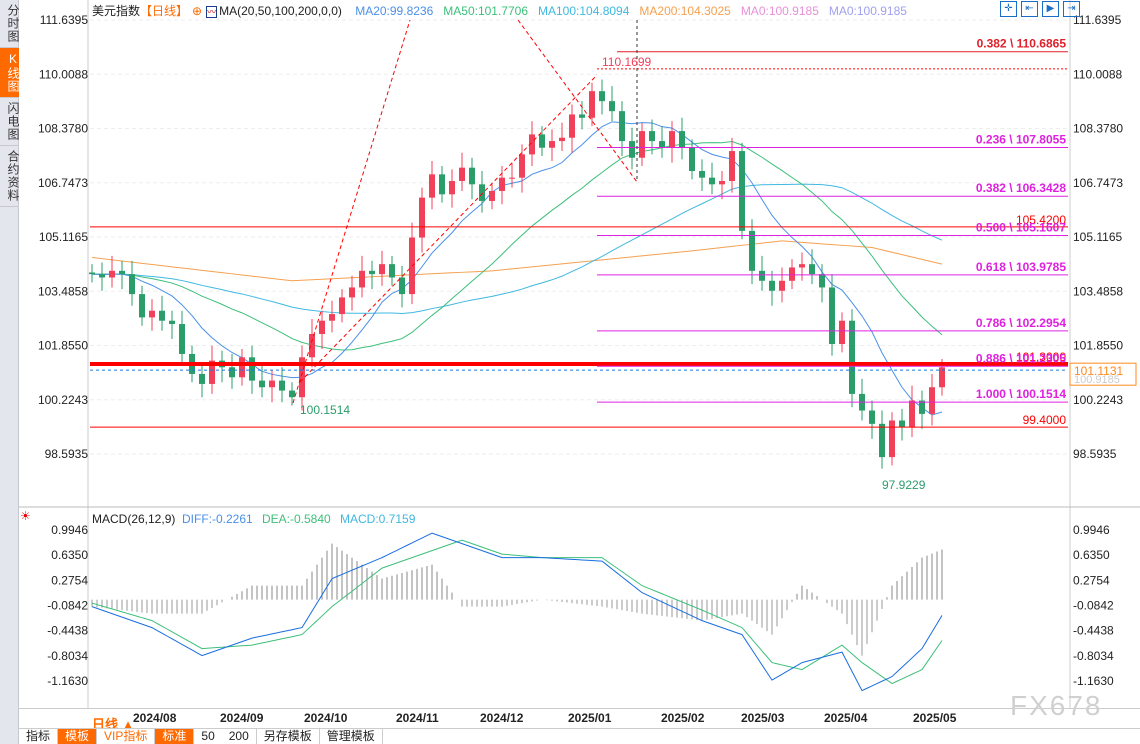 The height and width of the screenshot is (744, 1140). I want to click on ma-value-label: MA100:104.8094, so click(584, 11).